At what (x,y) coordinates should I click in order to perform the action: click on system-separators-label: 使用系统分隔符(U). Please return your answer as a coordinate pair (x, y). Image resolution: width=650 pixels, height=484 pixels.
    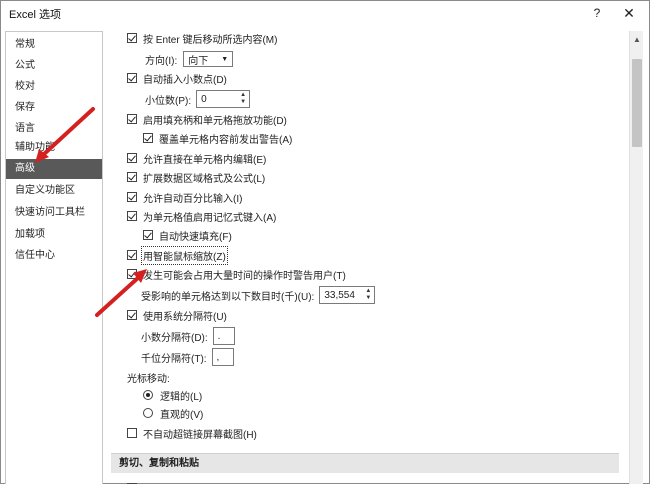
    Looking at the image, I should click on (185, 317).